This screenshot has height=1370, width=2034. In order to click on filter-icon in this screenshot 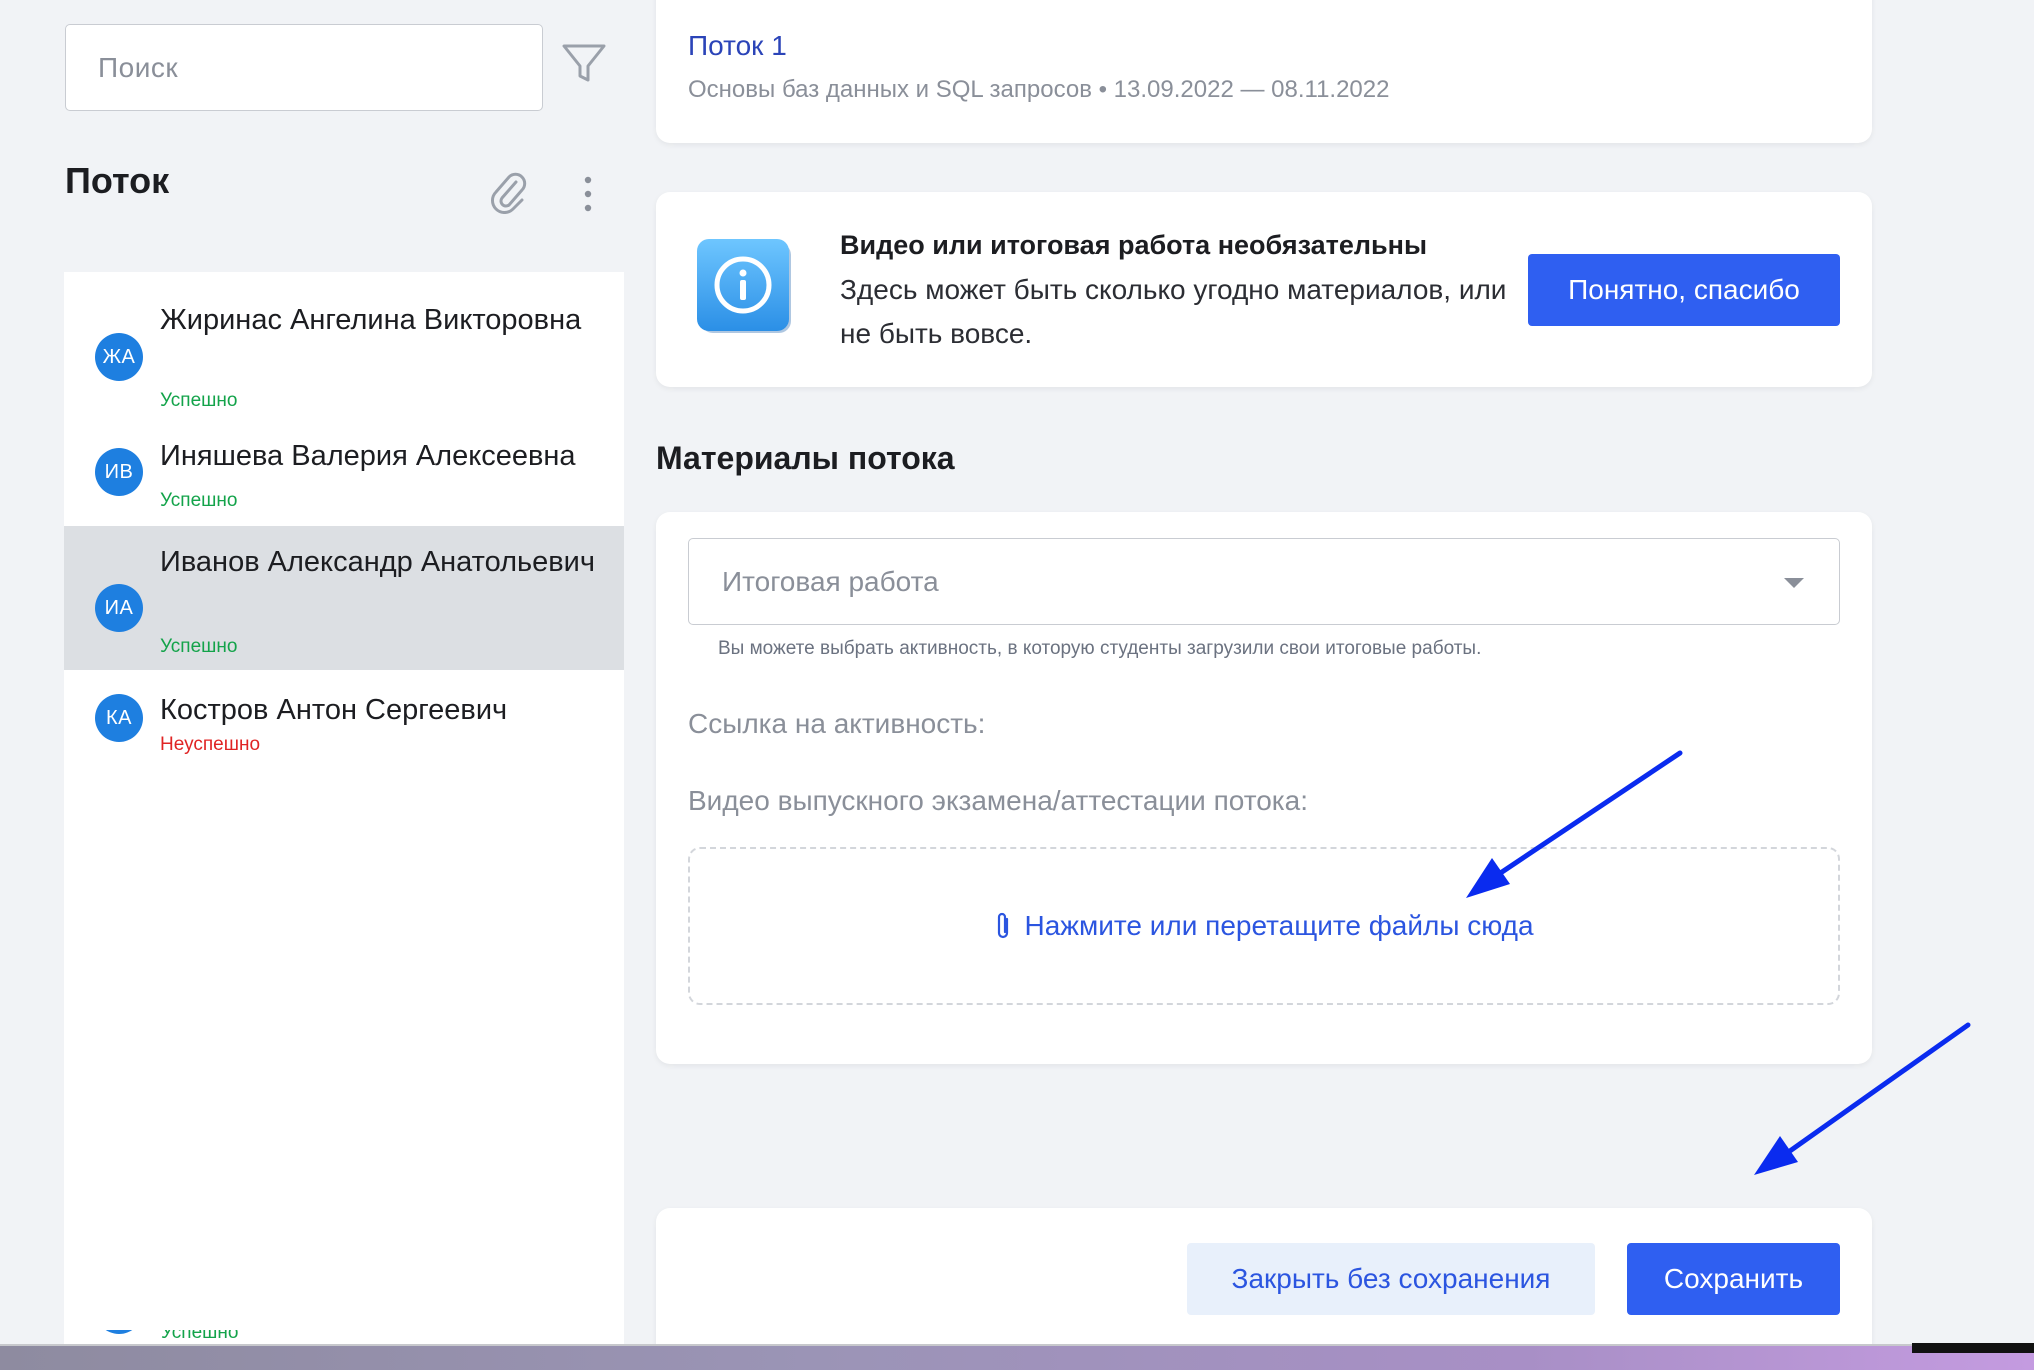, I will do `click(584, 64)`.